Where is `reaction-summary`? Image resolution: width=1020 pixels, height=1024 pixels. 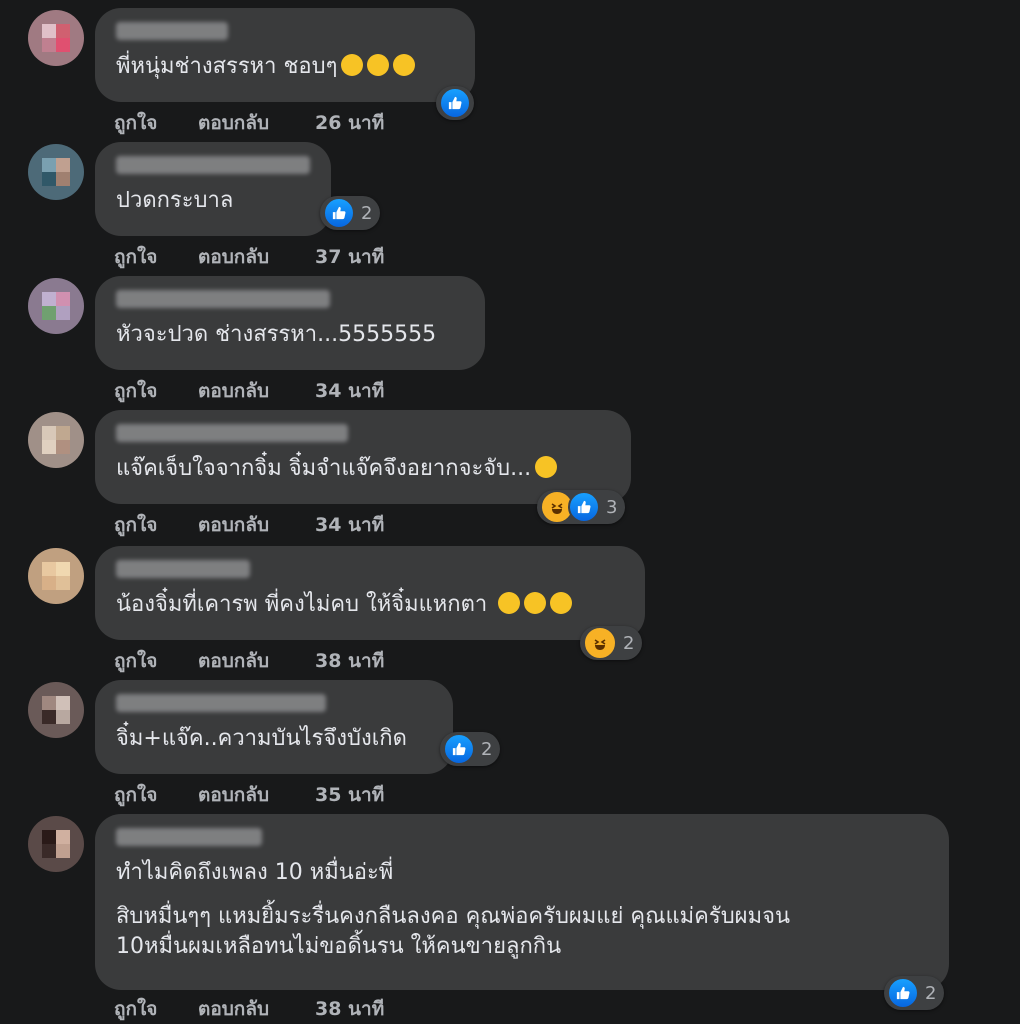 reaction-summary is located at coordinates (455, 103).